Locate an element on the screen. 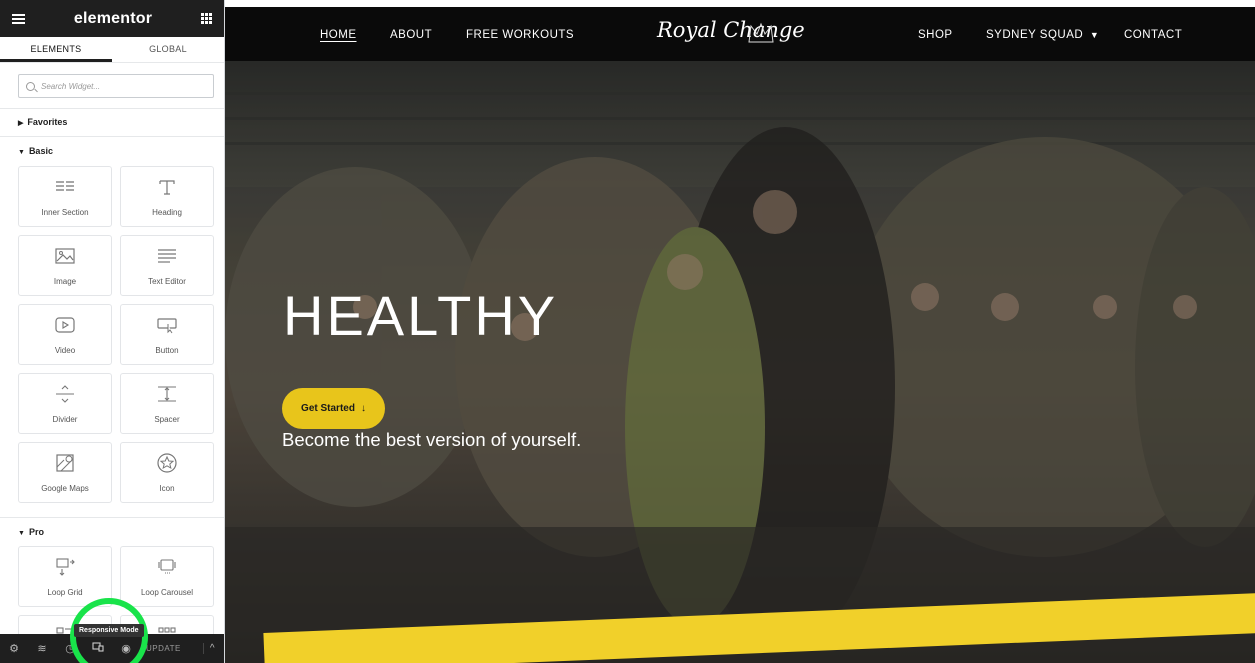  category-label: Favorites is located at coordinates (47, 122).